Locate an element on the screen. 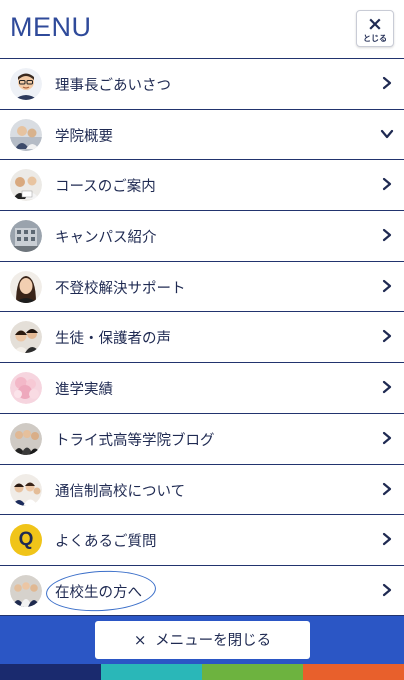 This screenshot has width=404, height=680. results-photo is located at coordinates (26, 388).